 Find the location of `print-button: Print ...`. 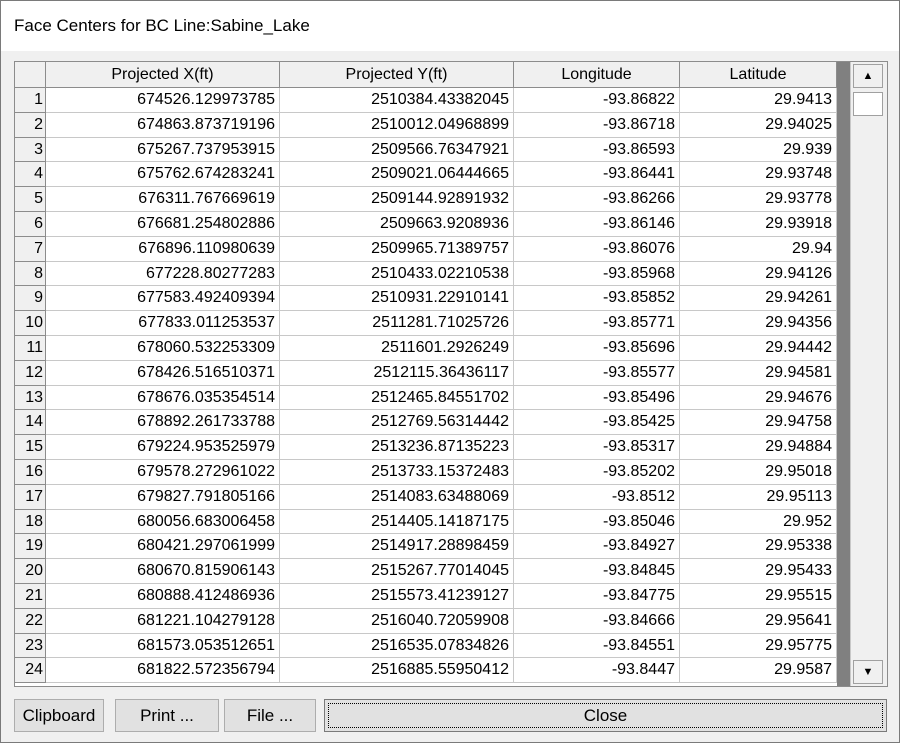

print-button: Print ... is located at coordinates (167, 715).